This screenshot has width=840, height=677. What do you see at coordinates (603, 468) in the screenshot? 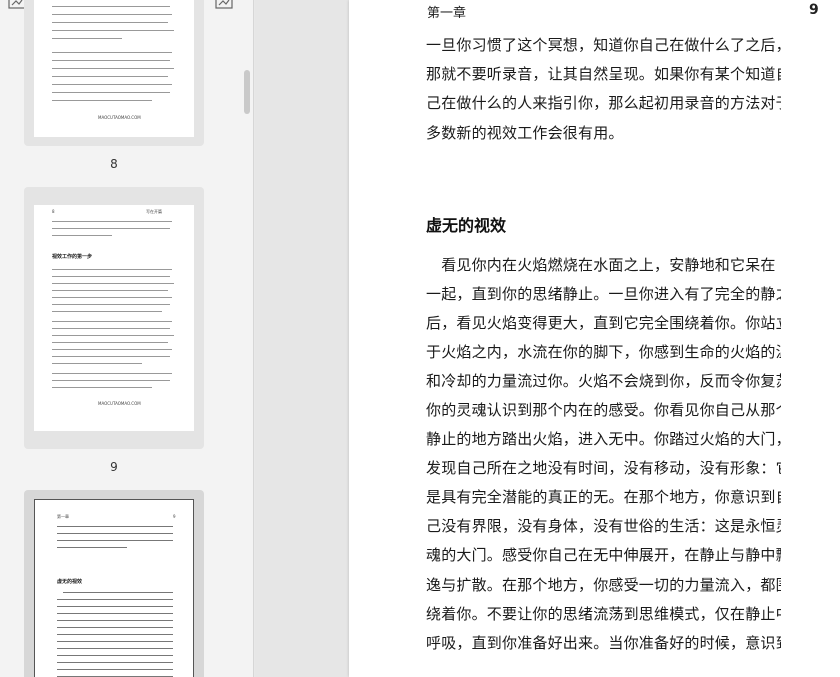
I see `paragraph-line: 发现自己所在之地没有时间，没有移动，没有形象：它` at bounding box center [603, 468].